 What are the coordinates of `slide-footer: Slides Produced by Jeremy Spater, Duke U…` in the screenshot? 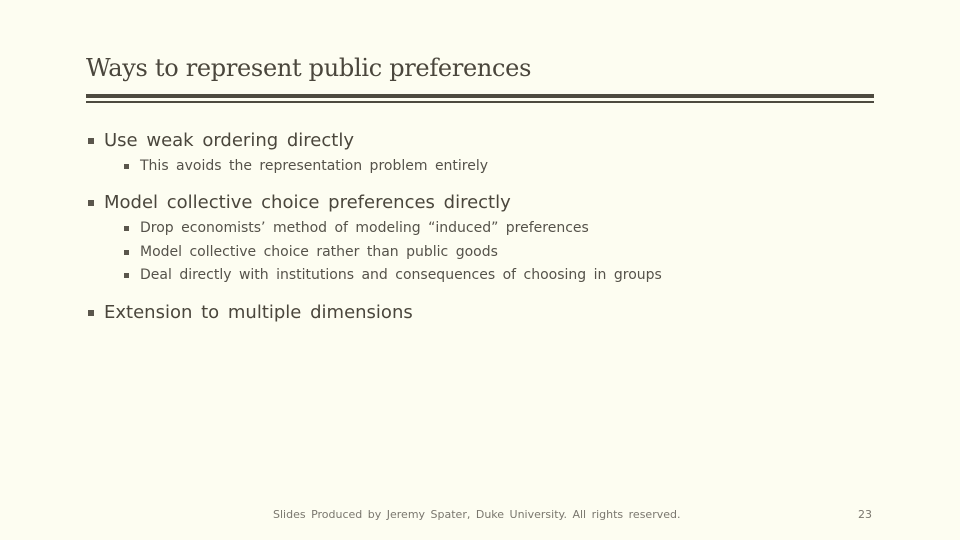 It's located at (477, 514).